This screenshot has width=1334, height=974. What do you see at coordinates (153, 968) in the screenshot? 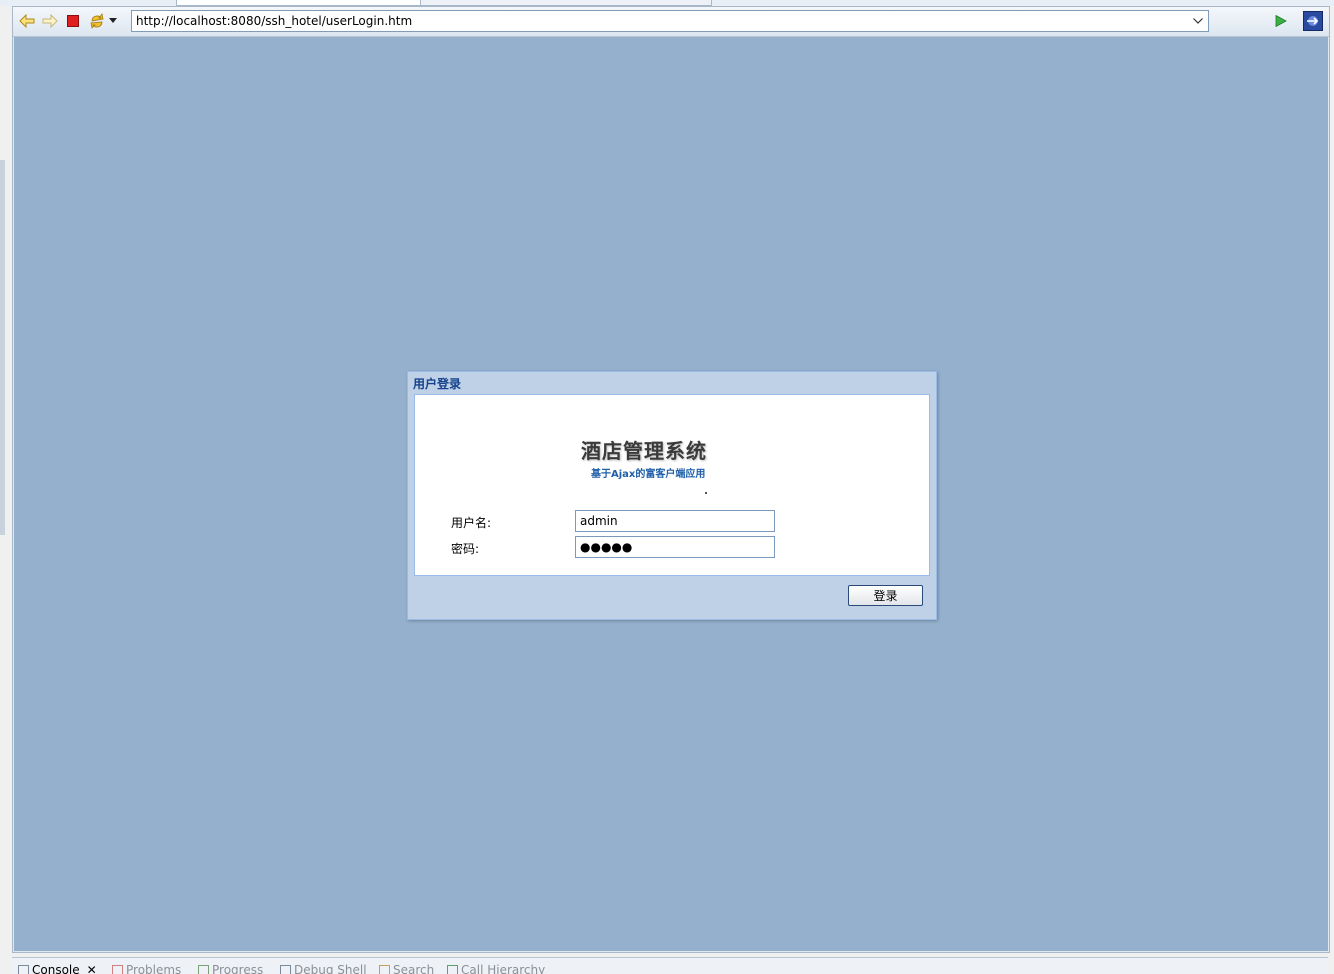
I see `tab-label: Problems` at bounding box center [153, 968].